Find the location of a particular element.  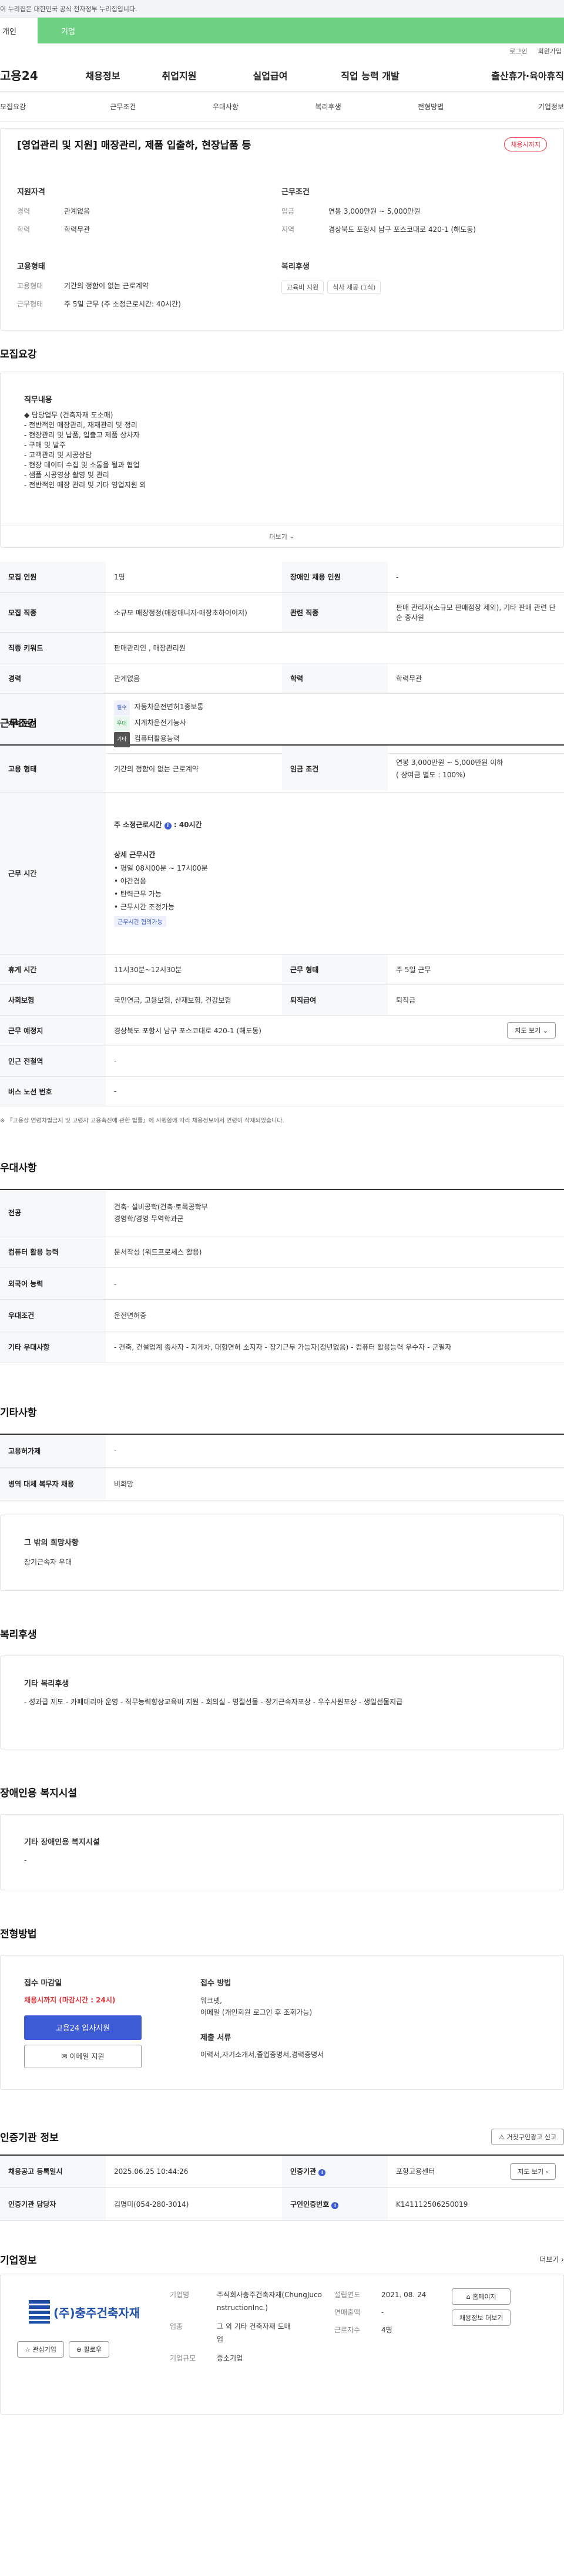

td: 연봉 3,000만원 ~ 5,000만원 이하 ( 상여금 별도 : 100%) is located at coordinates (476, 769).